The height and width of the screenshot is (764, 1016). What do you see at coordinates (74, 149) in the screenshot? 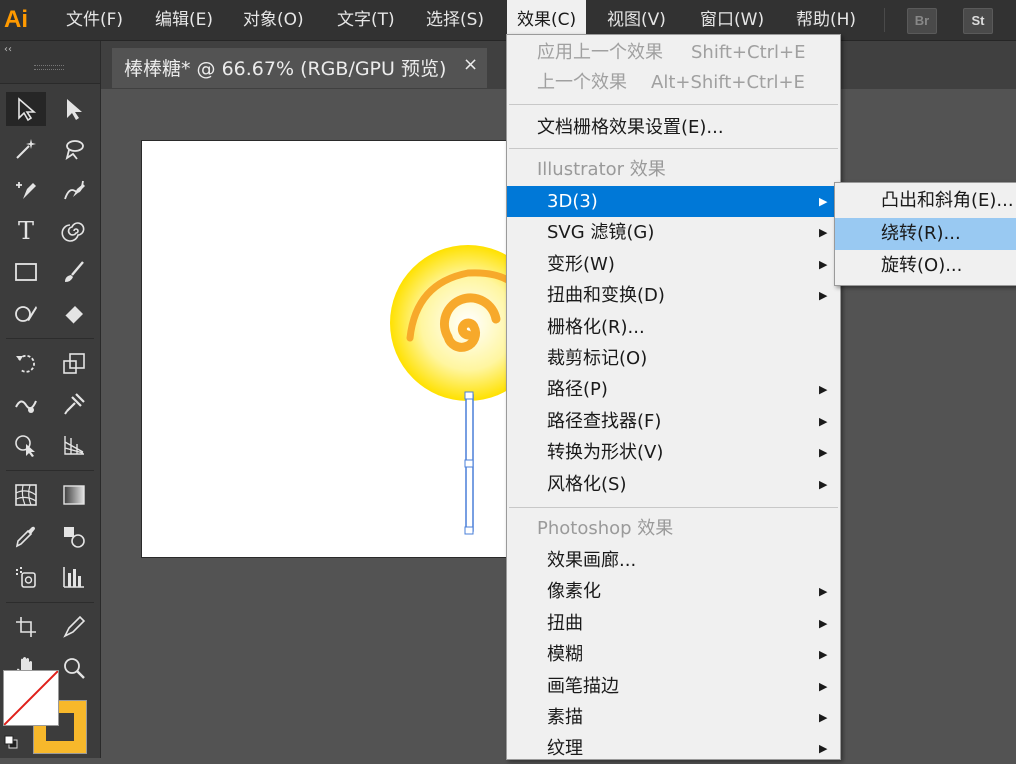
I see `lasso-tool-icon` at bounding box center [74, 149].